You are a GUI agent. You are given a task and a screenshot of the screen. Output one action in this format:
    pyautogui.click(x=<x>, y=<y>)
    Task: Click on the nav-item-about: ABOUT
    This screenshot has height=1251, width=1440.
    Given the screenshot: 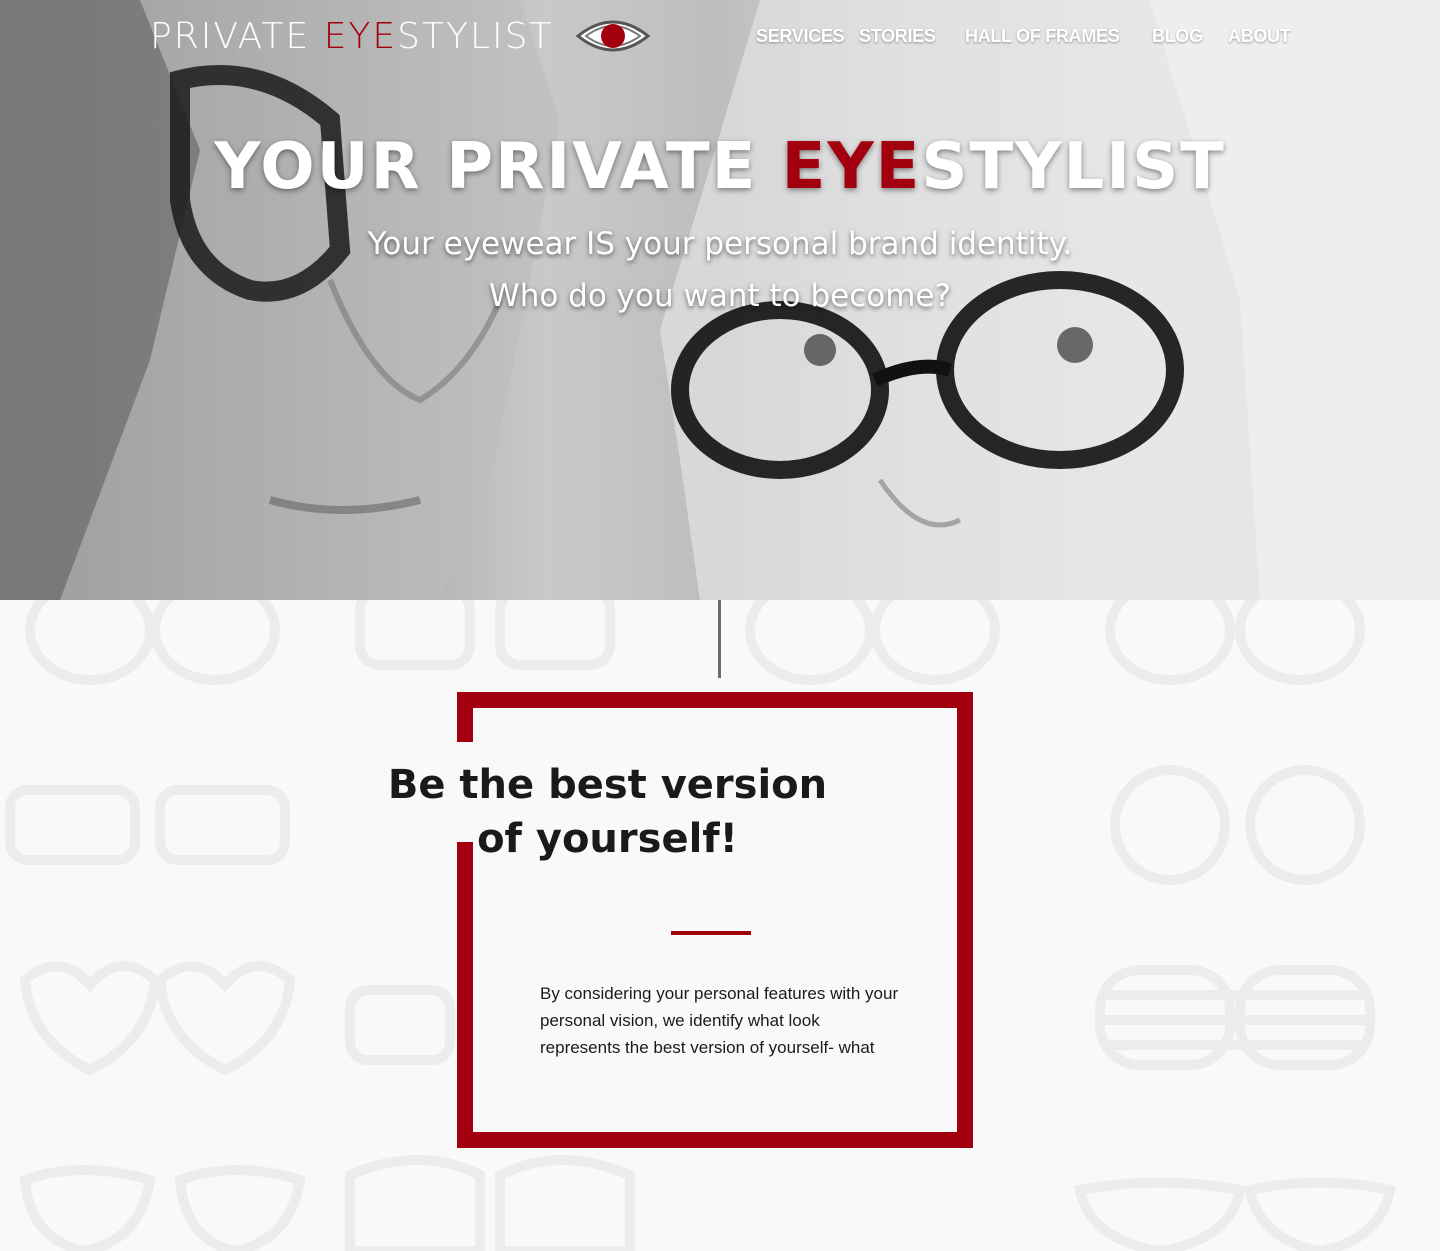 What is the action you would take?
    pyautogui.click(x=1259, y=36)
    